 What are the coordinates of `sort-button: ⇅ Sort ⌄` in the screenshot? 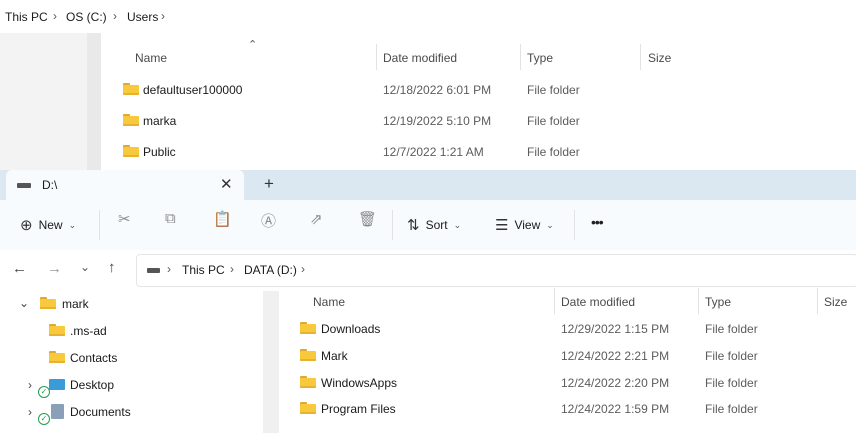 It's located at (434, 225).